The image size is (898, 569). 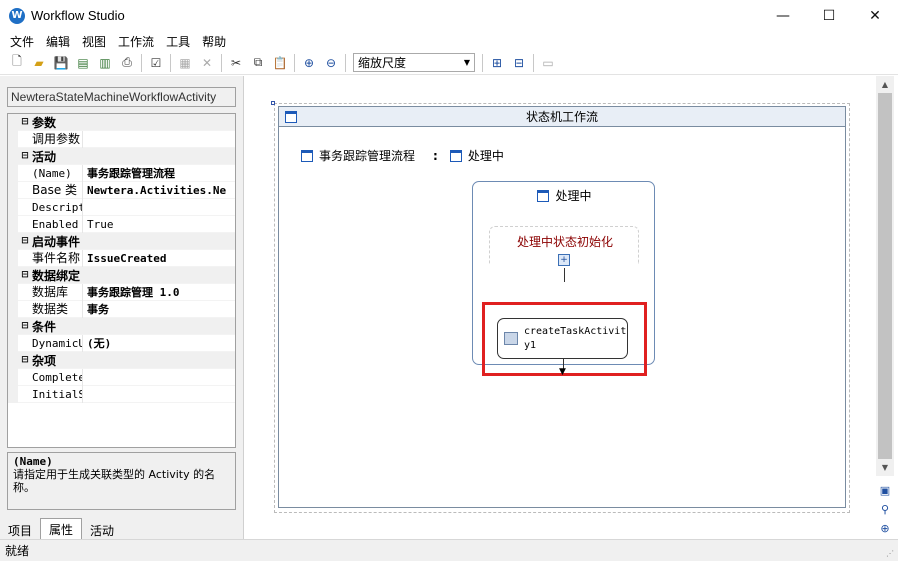 I want to click on property-row: 事件名称 IssueCreated, so click(x=121, y=258).